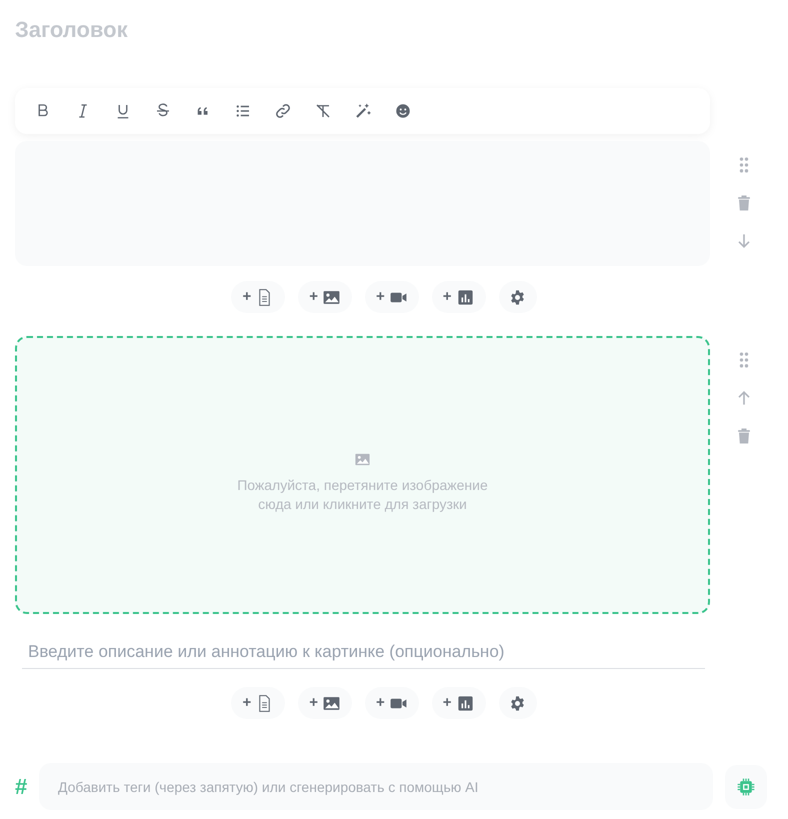  I want to click on clear-format-icon, so click(323, 111).